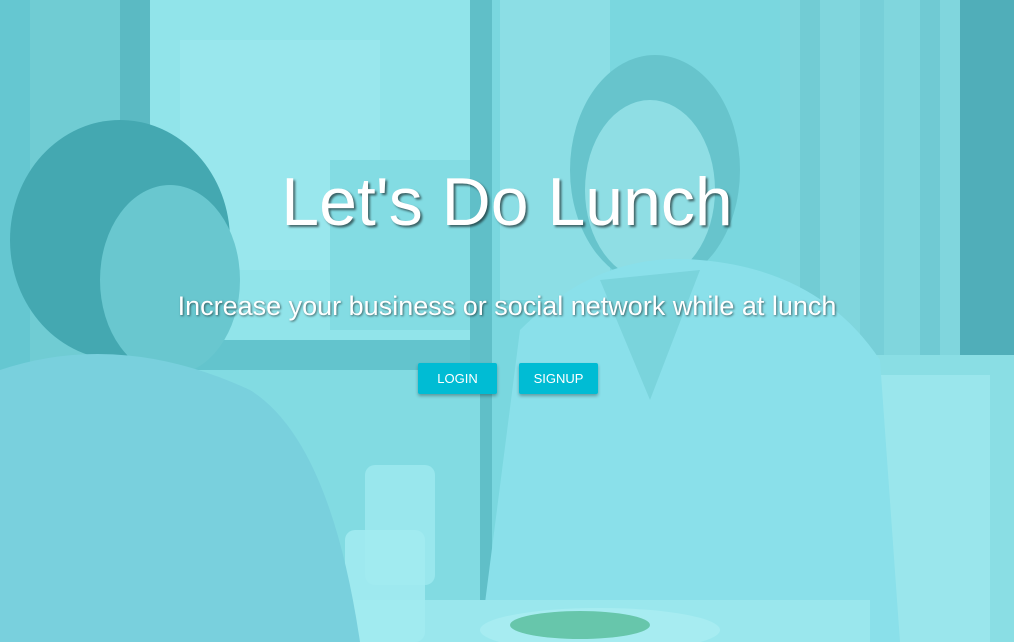  Describe the element at coordinates (507, 202) in the screenshot. I see `page-title: Let's Do Lunch` at that location.